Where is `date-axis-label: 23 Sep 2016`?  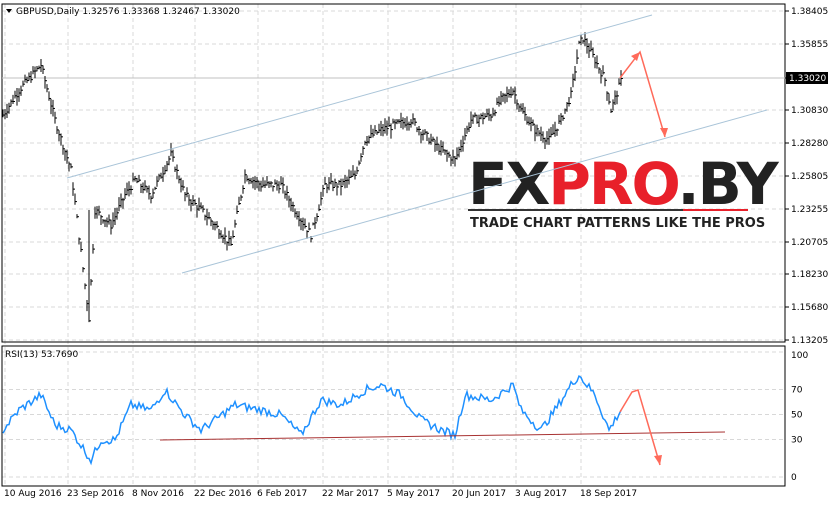 date-axis-label: 23 Sep 2016 is located at coordinates (95, 494).